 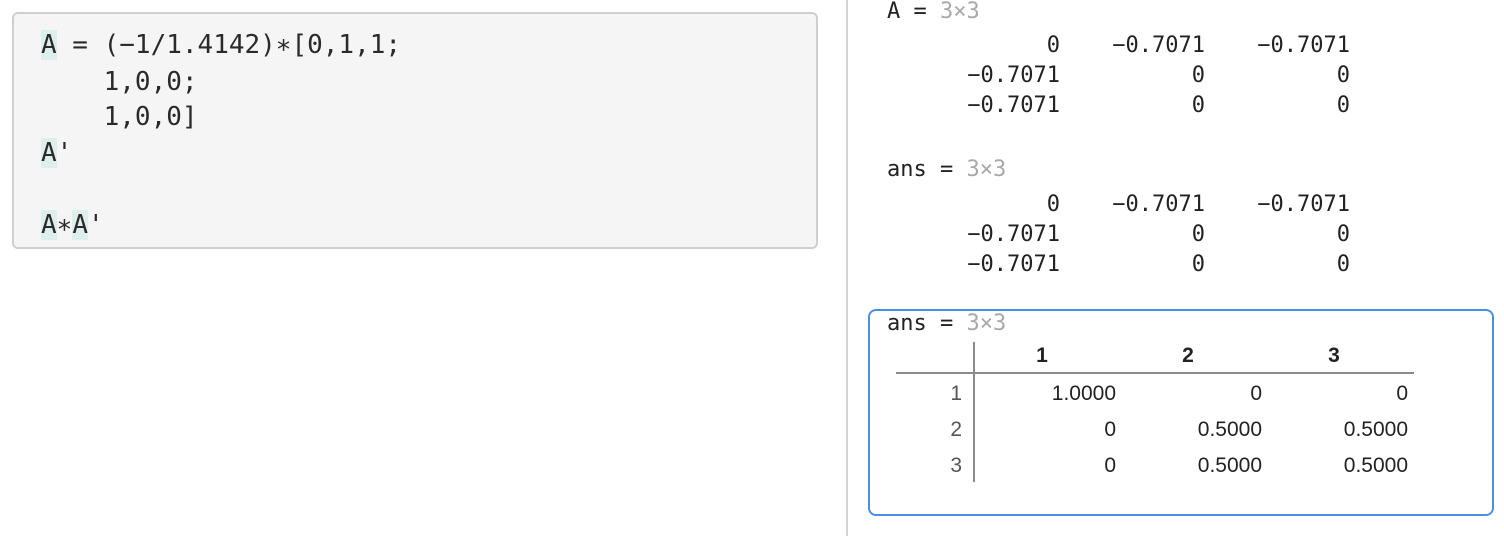 I want to click on code-line-3: 1,0,0], so click(x=119, y=117).